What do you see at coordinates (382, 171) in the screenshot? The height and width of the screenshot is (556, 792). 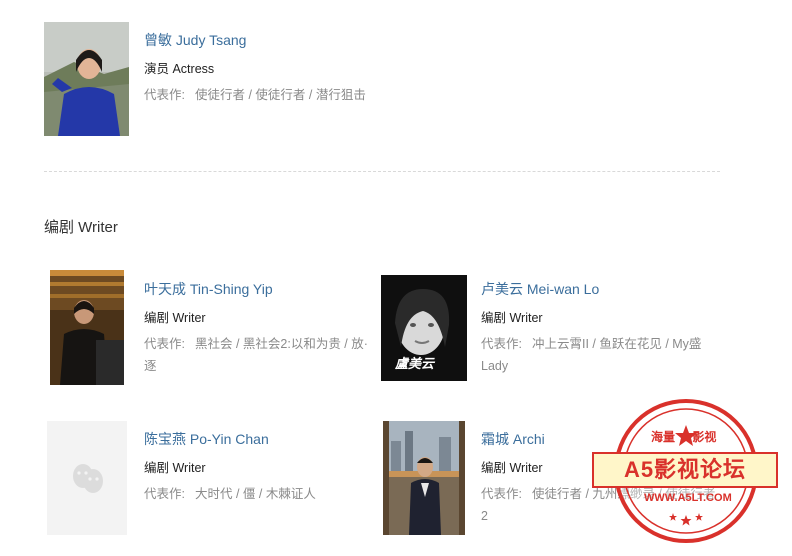 I see `section-divider` at bounding box center [382, 171].